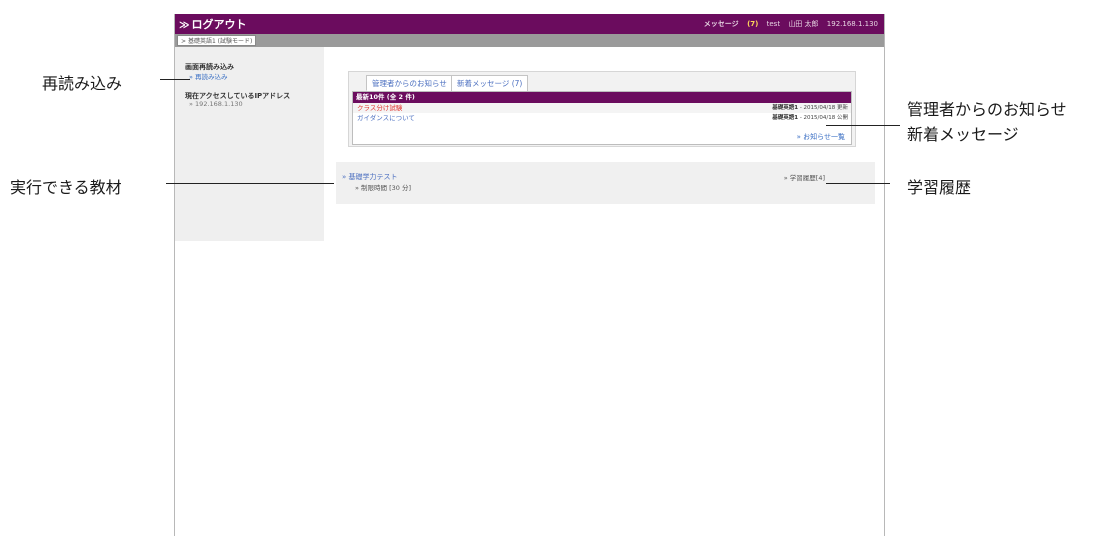 Image resolution: width=1109 pixels, height=536 pixels. What do you see at coordinates (370, 177) in the screenshot?
I see `material-link: » 基礎学力テスト` at bounding box center [370, 177].